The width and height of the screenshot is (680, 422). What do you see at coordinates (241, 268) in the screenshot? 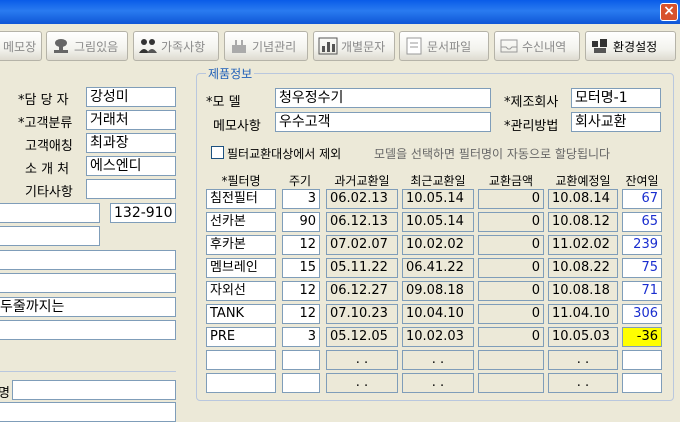
I see `filter-name-cell: 멤브레인` at bounding box center [241, 268].